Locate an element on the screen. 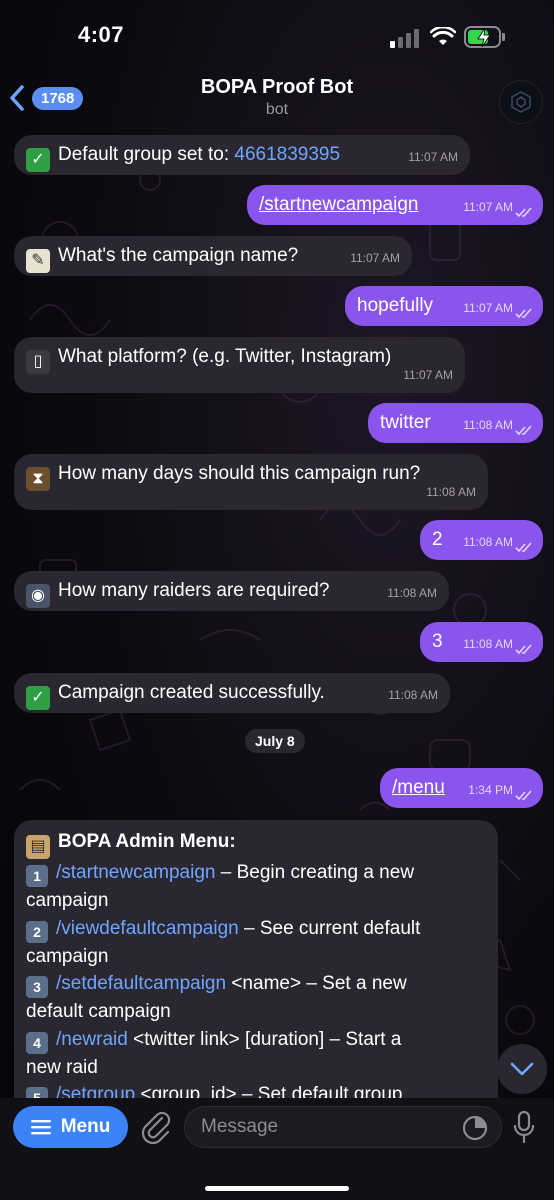  command-description-continued: default campaign is located at coordinates (98, 1011).